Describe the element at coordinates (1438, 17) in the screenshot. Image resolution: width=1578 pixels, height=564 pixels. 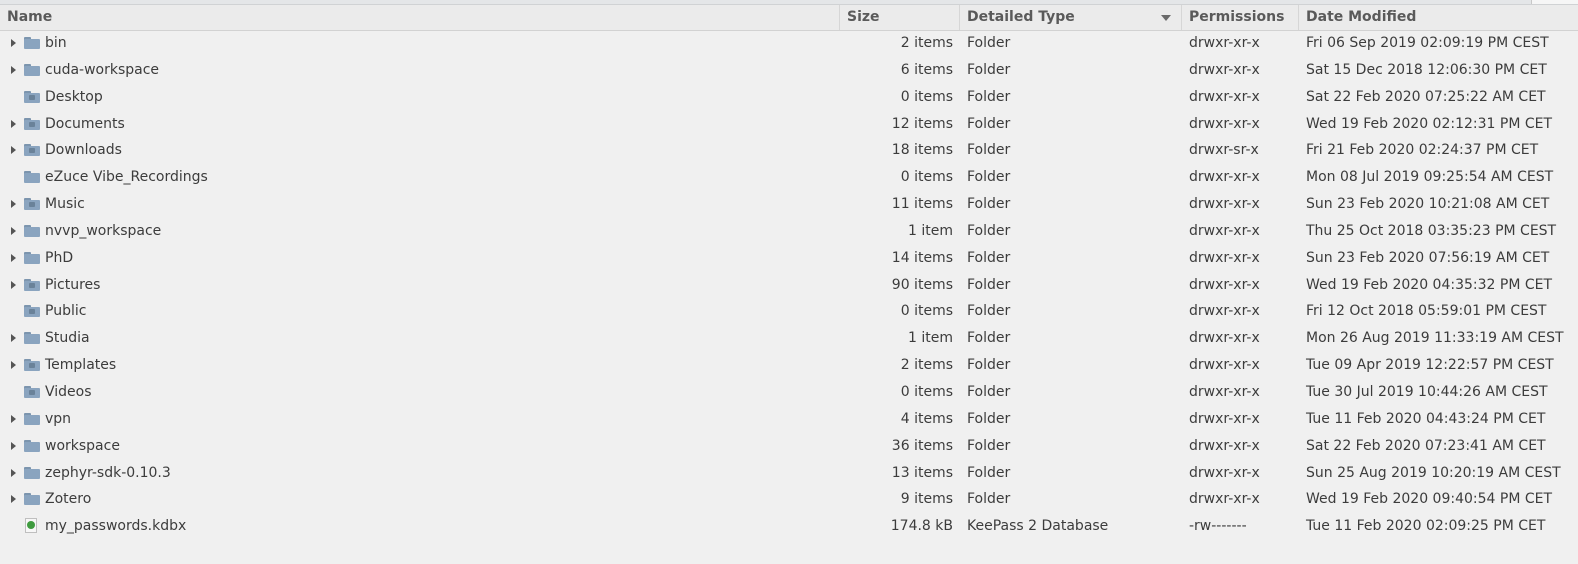
I see `column-header-date-modified: Date Modified` at that location.